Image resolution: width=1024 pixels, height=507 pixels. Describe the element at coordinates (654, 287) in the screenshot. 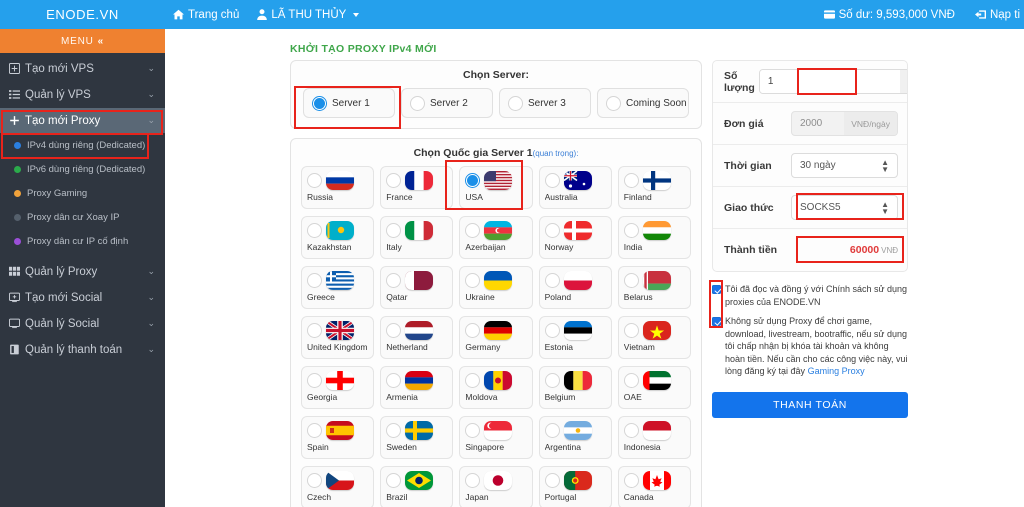

I see `country-card-by: Belarus` at that location.